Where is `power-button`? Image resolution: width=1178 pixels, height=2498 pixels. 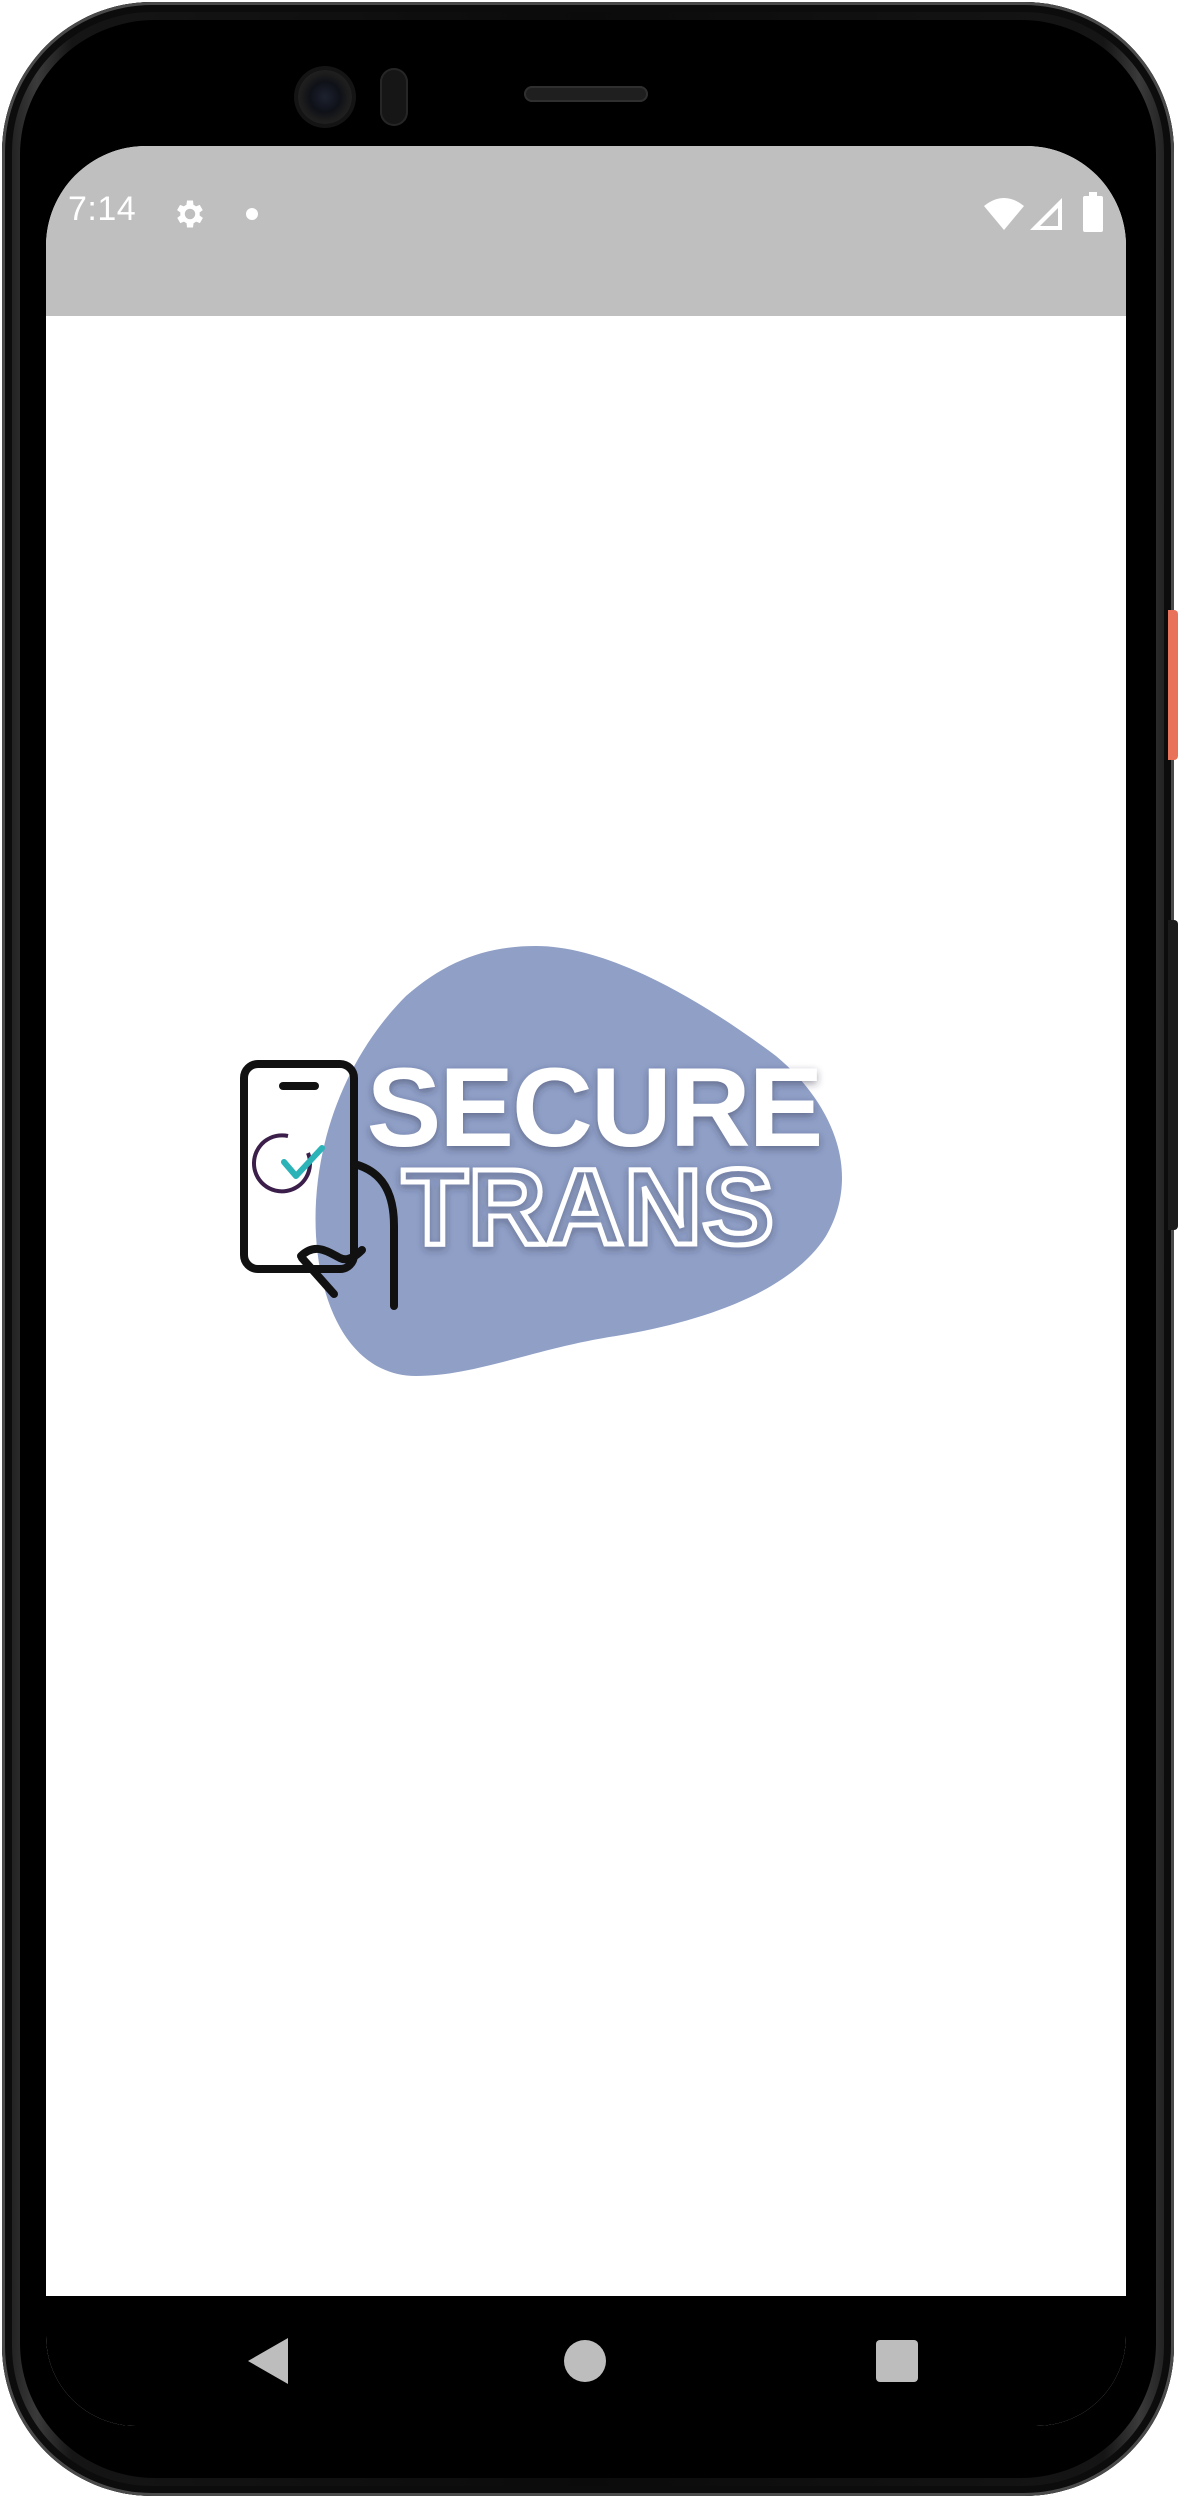 power-button is located at coordinates (1173, 685).